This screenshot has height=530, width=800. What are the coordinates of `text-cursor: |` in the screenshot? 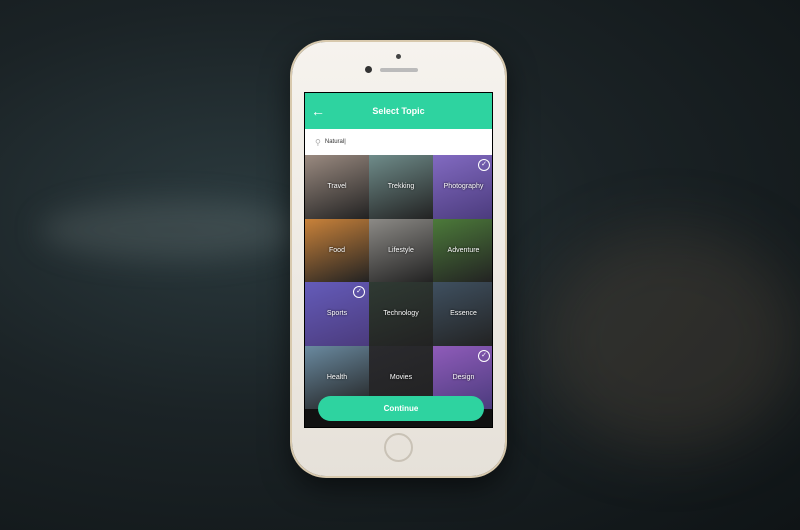 It's located at (345, 142).